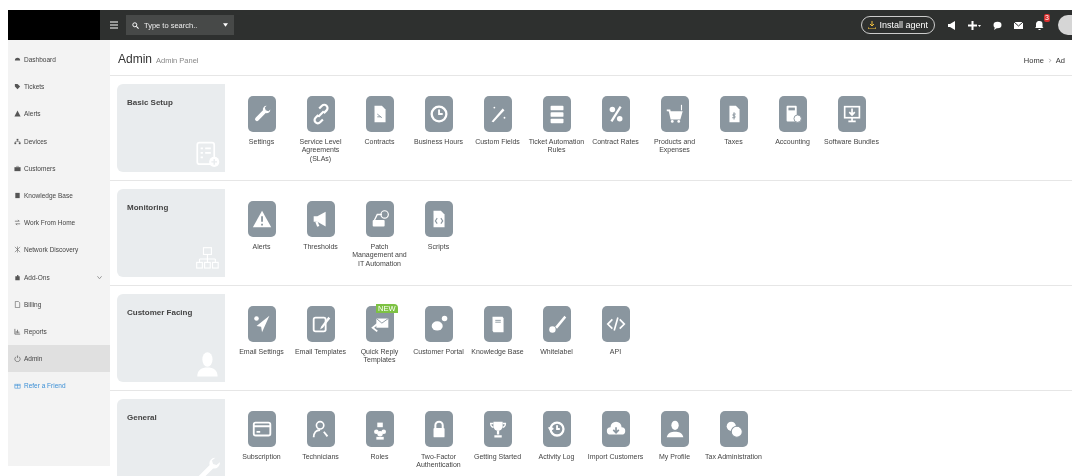 Image resolution: width=1072 pixels, height=476 pixels. Describe the element at coordinates (1049, 60) in the screenshot. I see `breadcrumb-separator-icon` at that location.